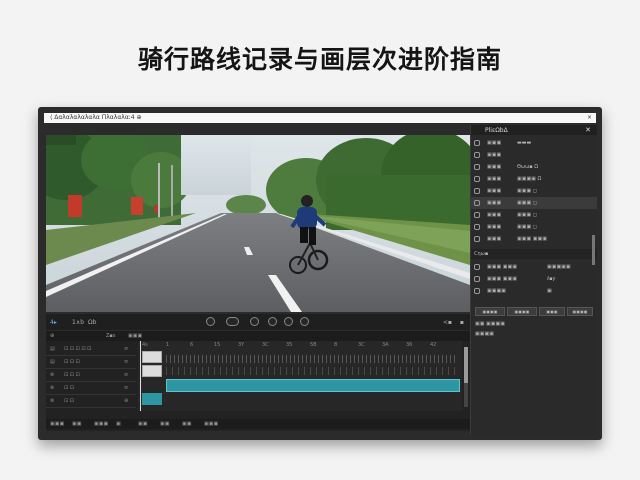 This screenshot has height=480, width=640. What do you see at coordinates (490, 324) in the screenshot?
I see `panel-bottom-label: ▣▣ ▣▣▣▣` at bounding box center [490, 324].